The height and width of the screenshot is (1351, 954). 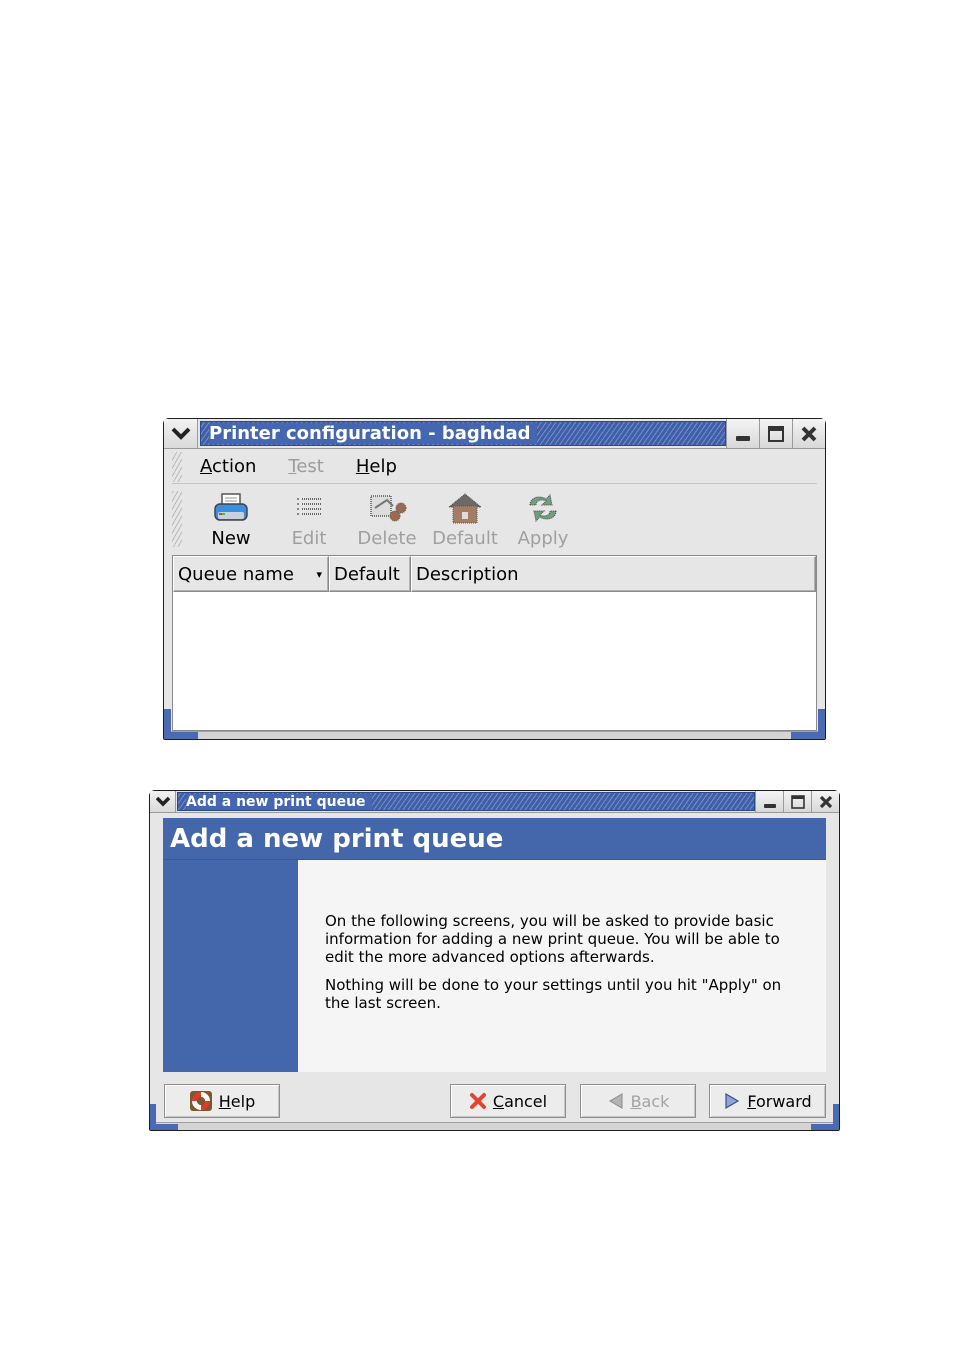 I want to click on window-title: Printer configuration - baghdad, so click(x=463, y=433).